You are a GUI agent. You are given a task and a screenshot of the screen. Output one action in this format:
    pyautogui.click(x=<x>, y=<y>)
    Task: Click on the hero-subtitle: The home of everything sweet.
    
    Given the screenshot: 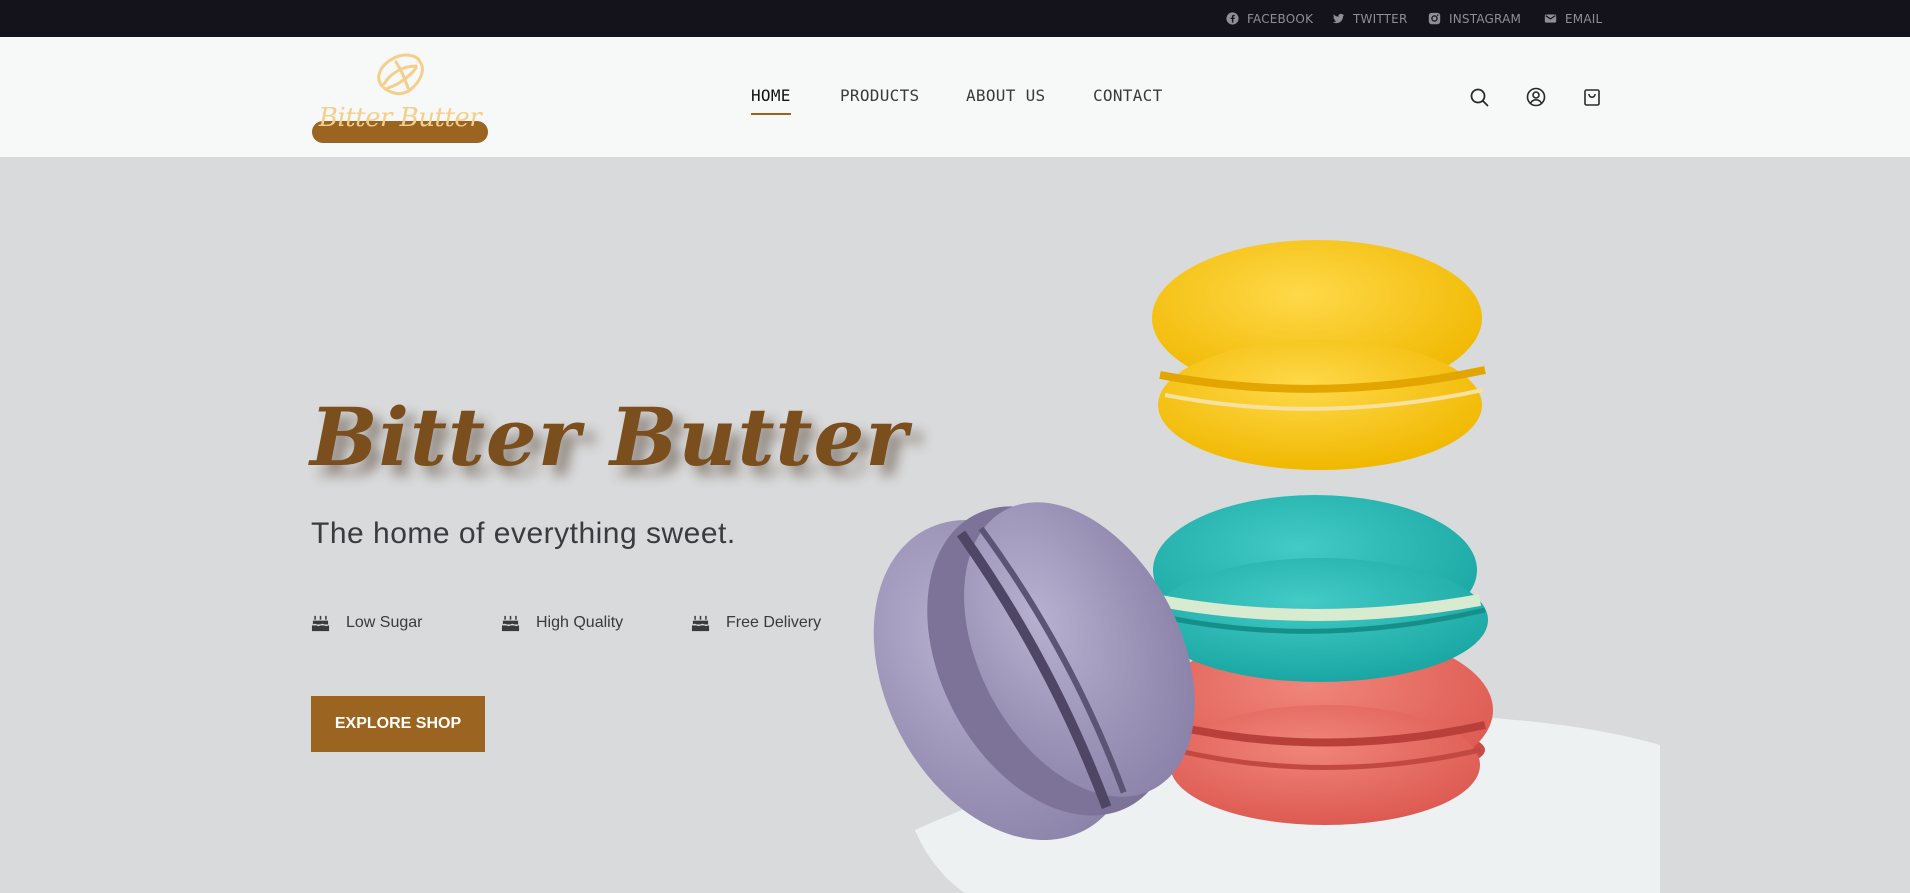 What is the action you would take?
    pyautogui.click(x=523, y=533)
    